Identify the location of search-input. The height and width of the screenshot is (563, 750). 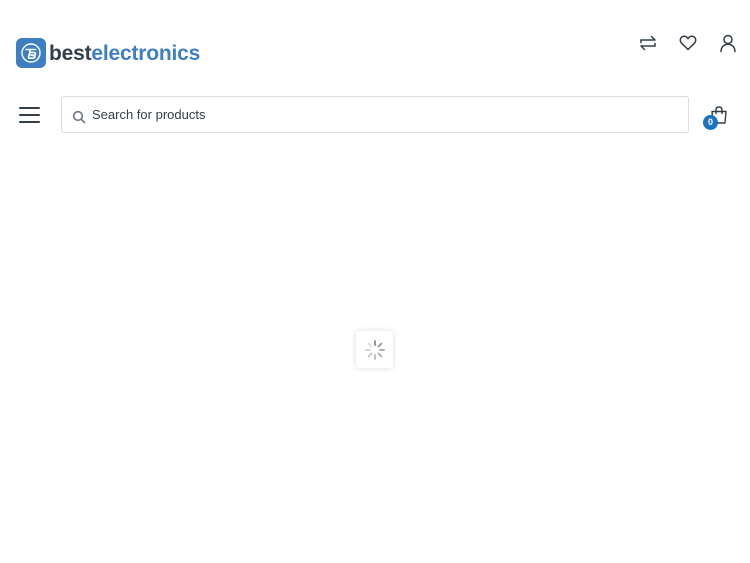
(390, 114).